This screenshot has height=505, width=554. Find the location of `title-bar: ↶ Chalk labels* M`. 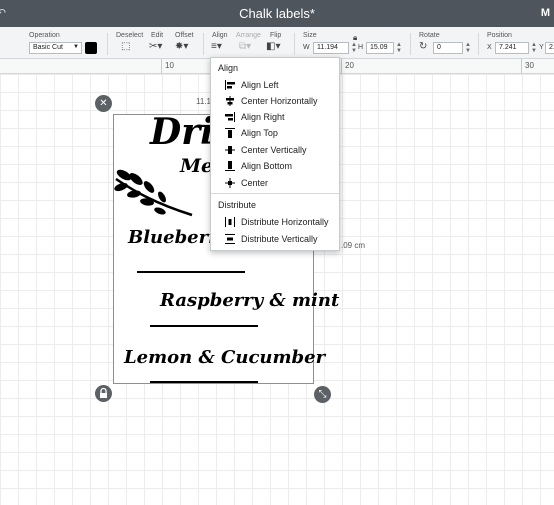

title-bar: ↶ Chalk labels* M is located at coordinates (277, 13).